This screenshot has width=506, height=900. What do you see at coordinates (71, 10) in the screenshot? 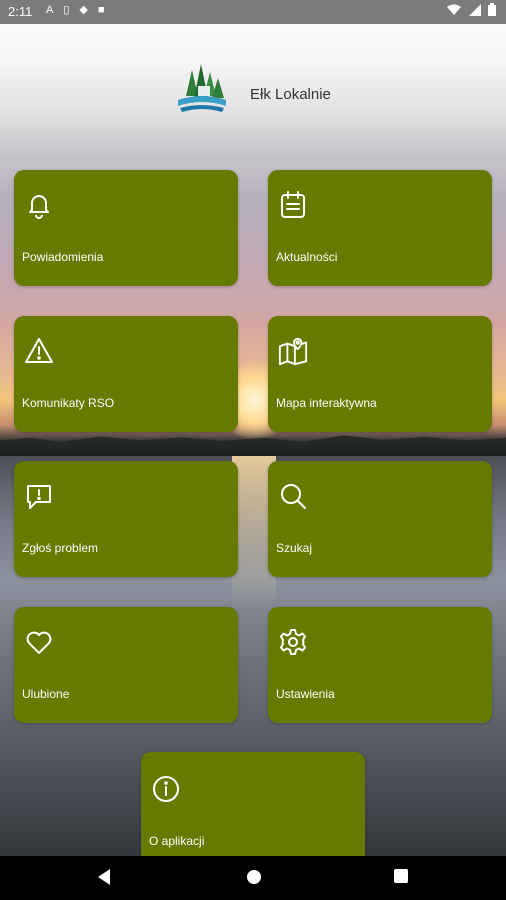
I see `sim-icon: ▯` at bounding box center [71, 10].